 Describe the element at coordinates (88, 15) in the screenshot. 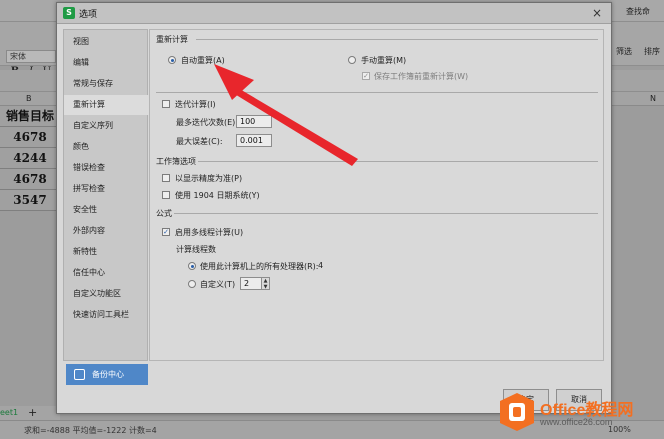

I see `dialog-title: 选项` at that location.